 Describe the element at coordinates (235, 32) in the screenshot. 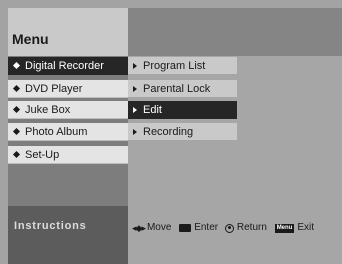

I see `title-bar-right` at that location.